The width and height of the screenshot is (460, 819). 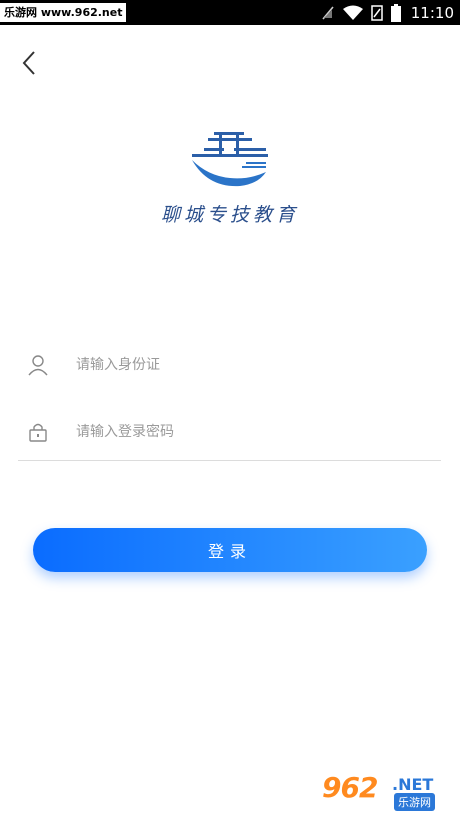 What do you see at coordinates (395, 12) in the screenshot?
I see `battery-icon` at bounding box center [395, 12].